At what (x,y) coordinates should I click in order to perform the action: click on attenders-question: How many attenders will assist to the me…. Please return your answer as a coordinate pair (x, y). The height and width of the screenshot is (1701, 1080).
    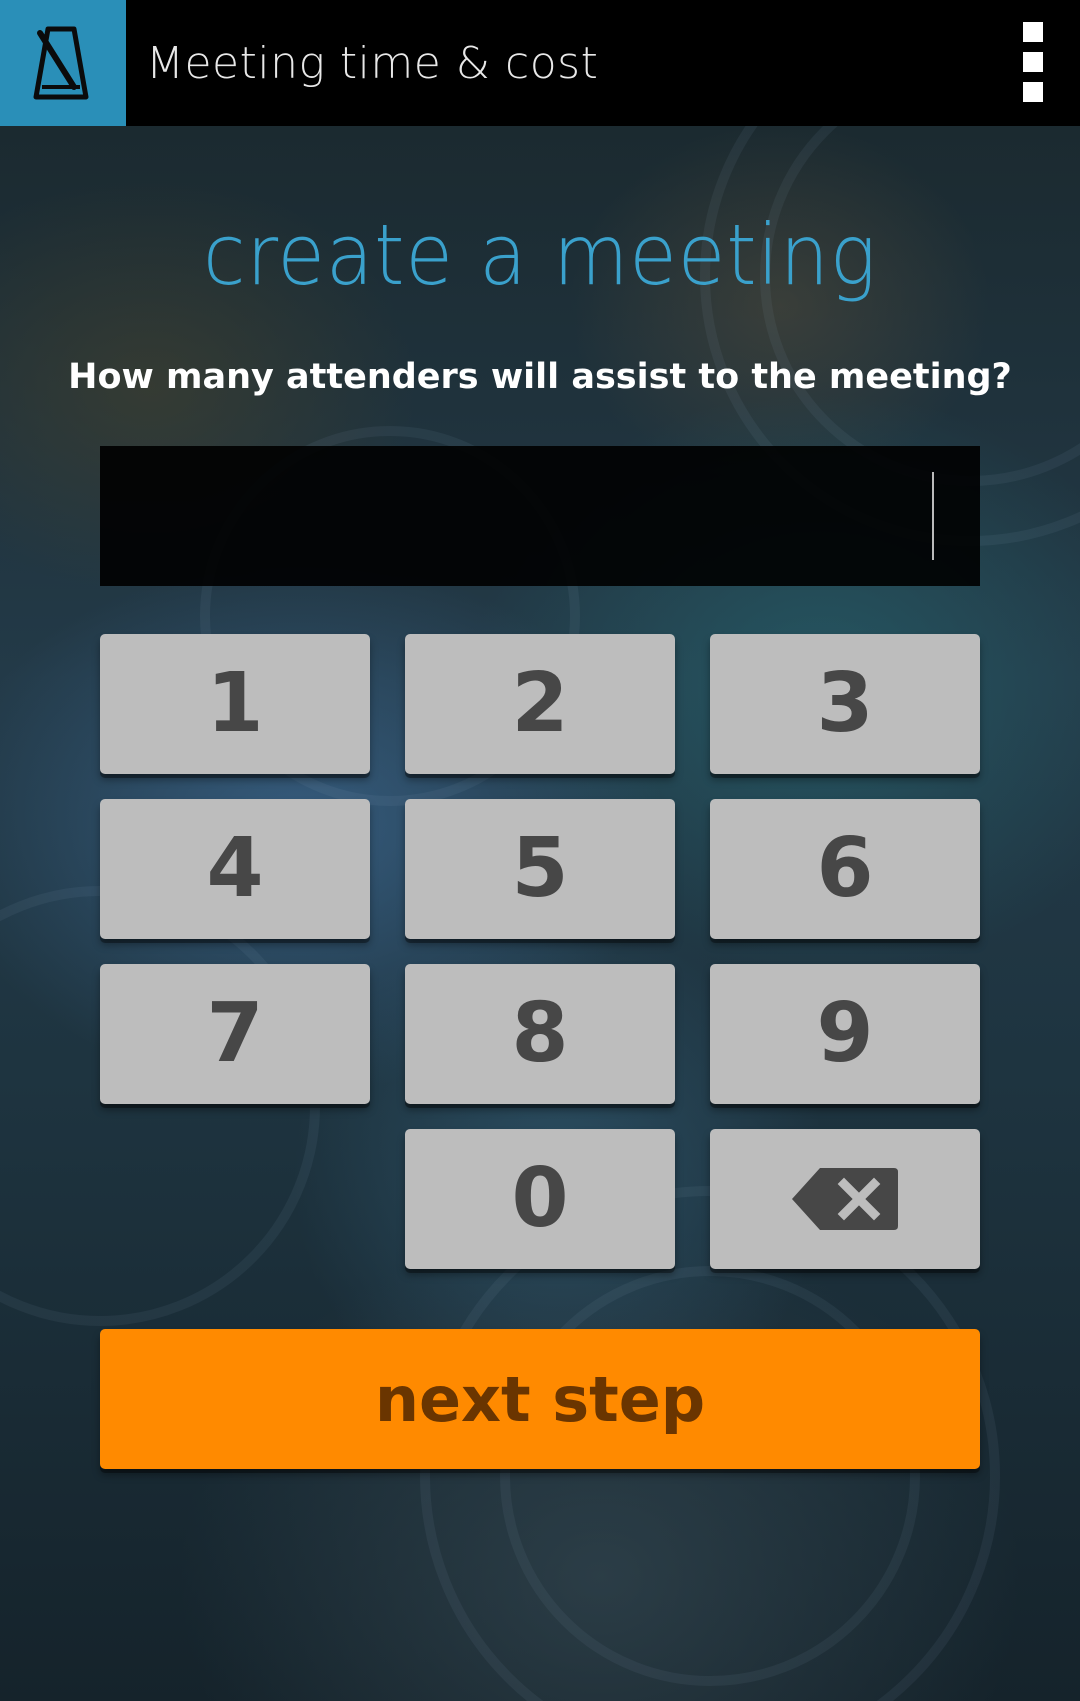
    Looking at the image, I should click on (540, 377).